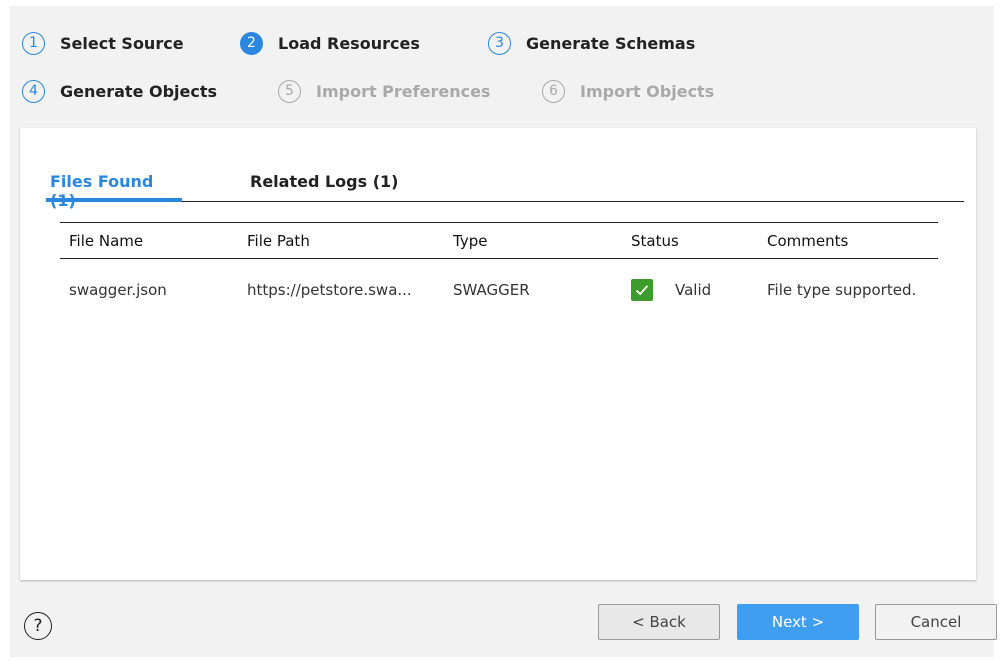  I want to click on column-header-comments: Comments, so click(848, 240).